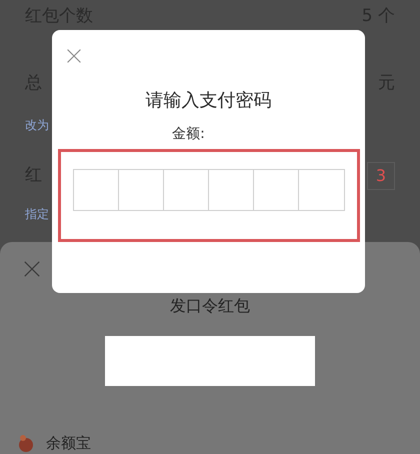  What do you see at coordinates (188, 134) in the screenshot?
I see `amount-label: 金额:` at bounding box center [188, 134].